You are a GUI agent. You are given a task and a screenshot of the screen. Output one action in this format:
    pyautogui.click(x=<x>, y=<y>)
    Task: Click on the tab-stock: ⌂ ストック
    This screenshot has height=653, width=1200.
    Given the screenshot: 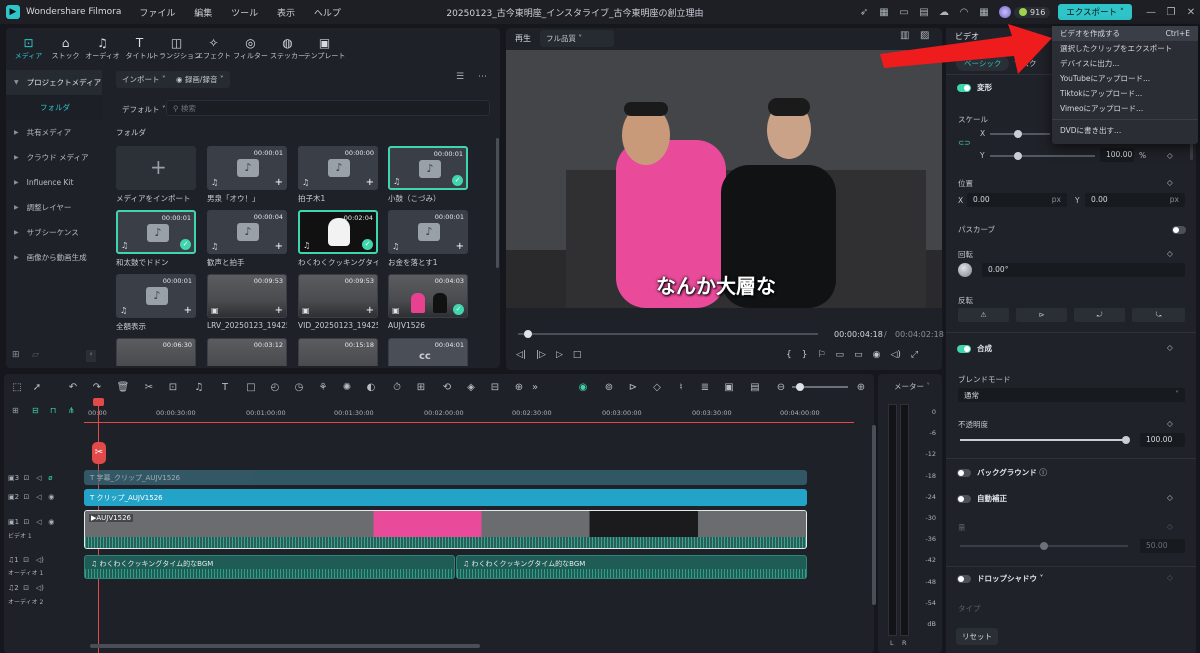 What is the action you would take?
    pyautogui.click(x=65, y=48)
    